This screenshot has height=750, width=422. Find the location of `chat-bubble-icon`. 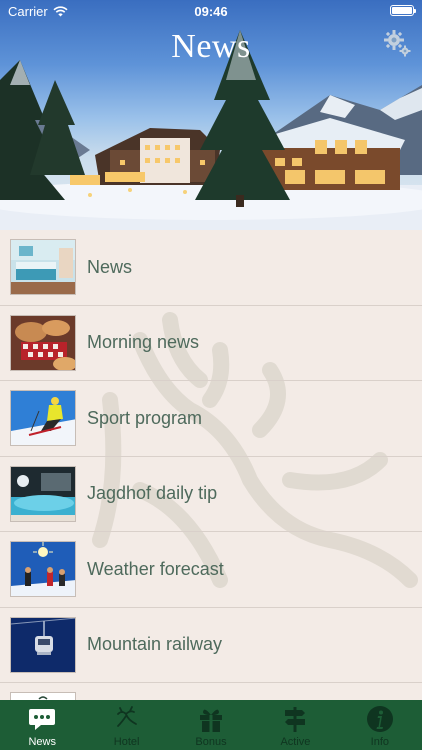

chat-bubble-icon is located at coordinates (42, 719).